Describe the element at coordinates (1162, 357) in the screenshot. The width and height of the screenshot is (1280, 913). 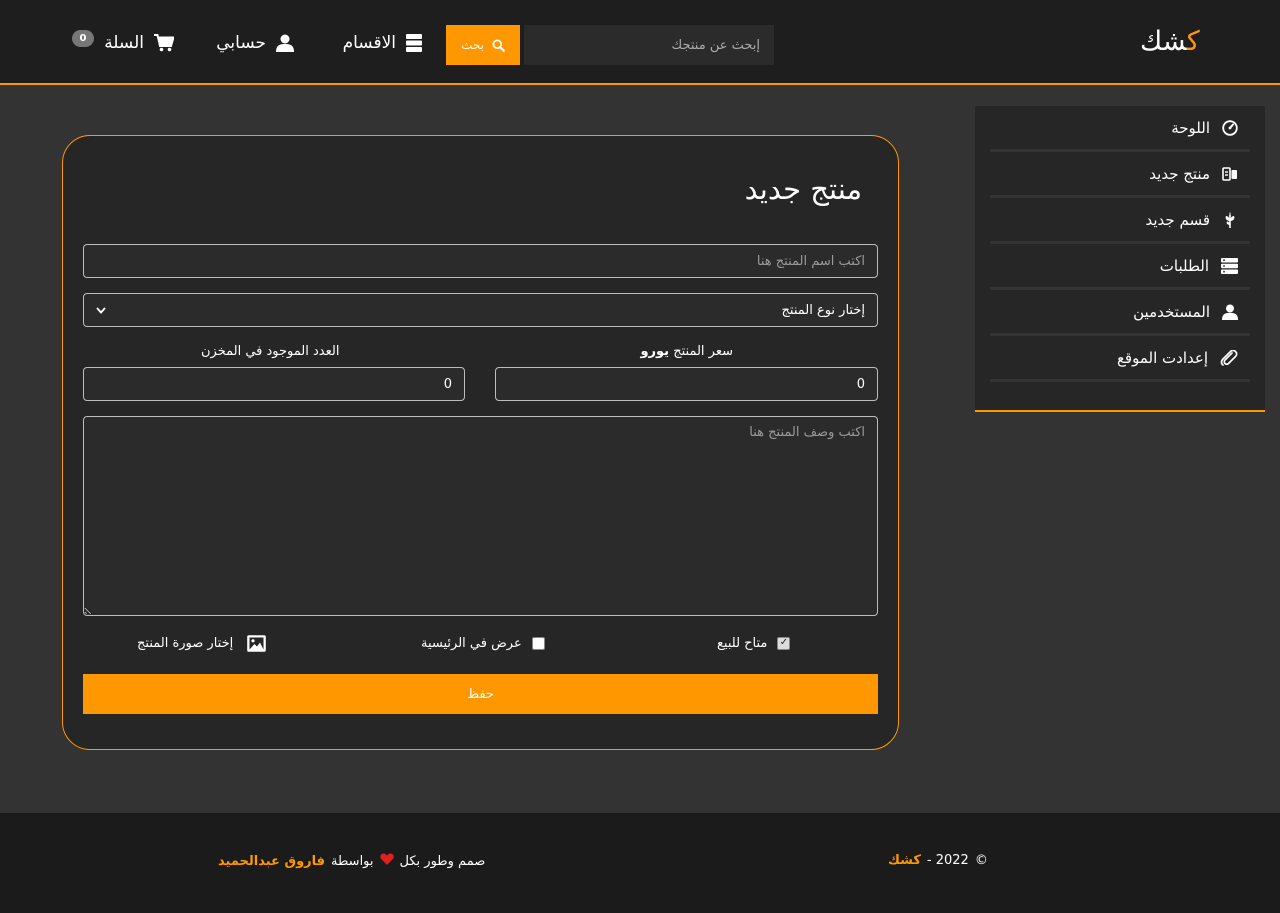
I see `sidebar-item-label: إعدادت الموقع` at that location.